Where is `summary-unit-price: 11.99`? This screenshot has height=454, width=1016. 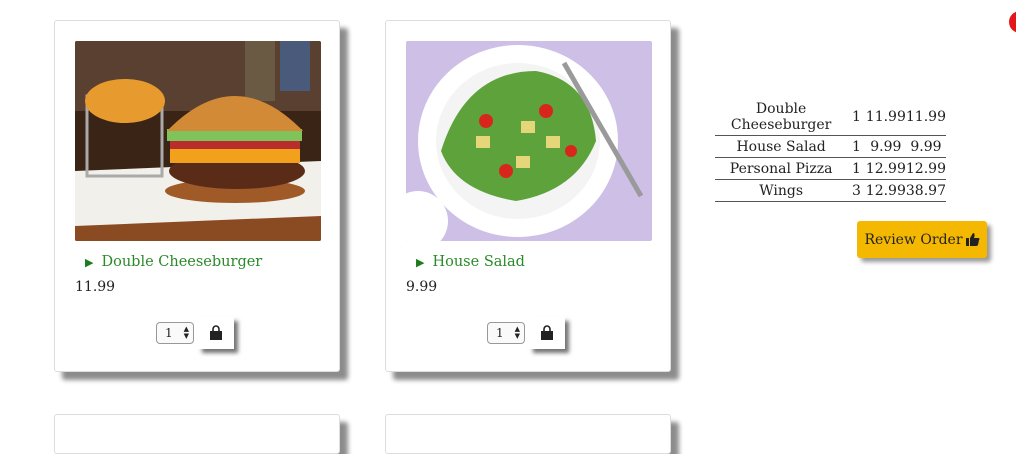
summary-unit-price: 11.99 is located at coordinates (885, 117).